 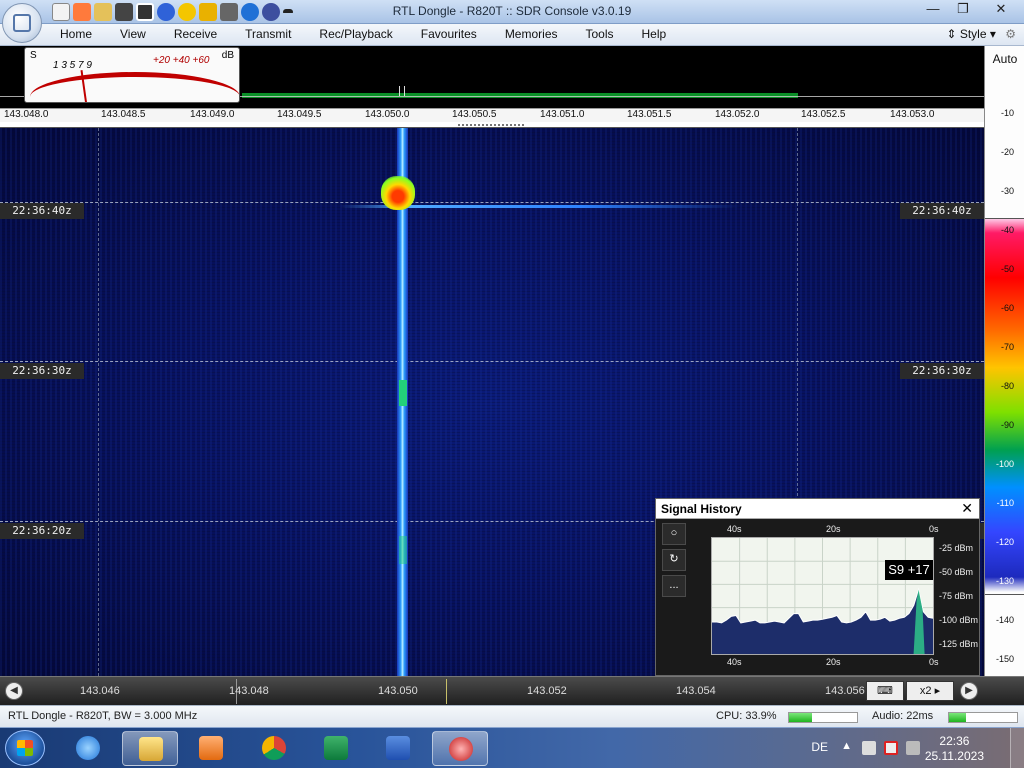 What do you see at coordinates (355, 34) in the screenshot?
I see `menu-item-rec-playback: Rec/Playback` at bounding box center [355, 34].